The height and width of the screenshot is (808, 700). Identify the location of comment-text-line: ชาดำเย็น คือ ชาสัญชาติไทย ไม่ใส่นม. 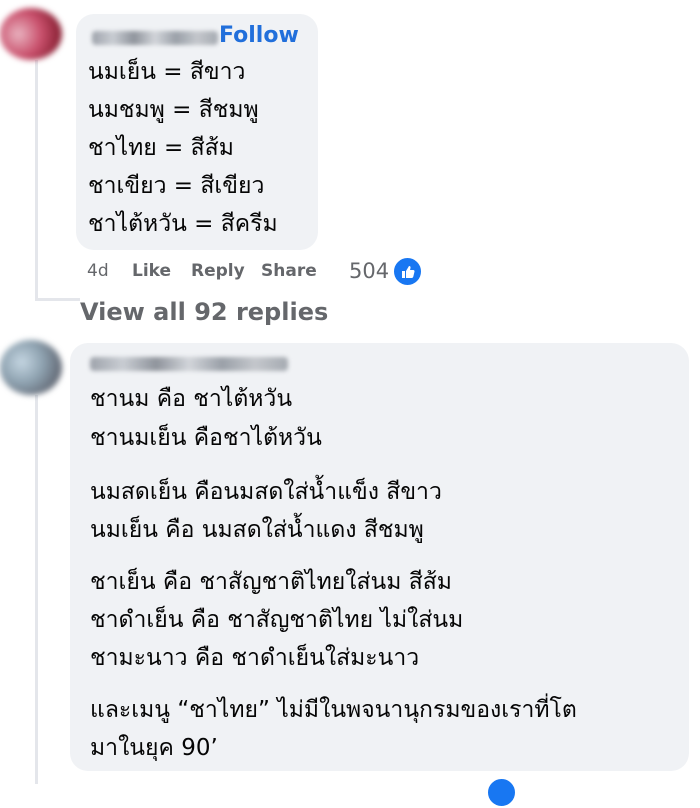
(277, 620).